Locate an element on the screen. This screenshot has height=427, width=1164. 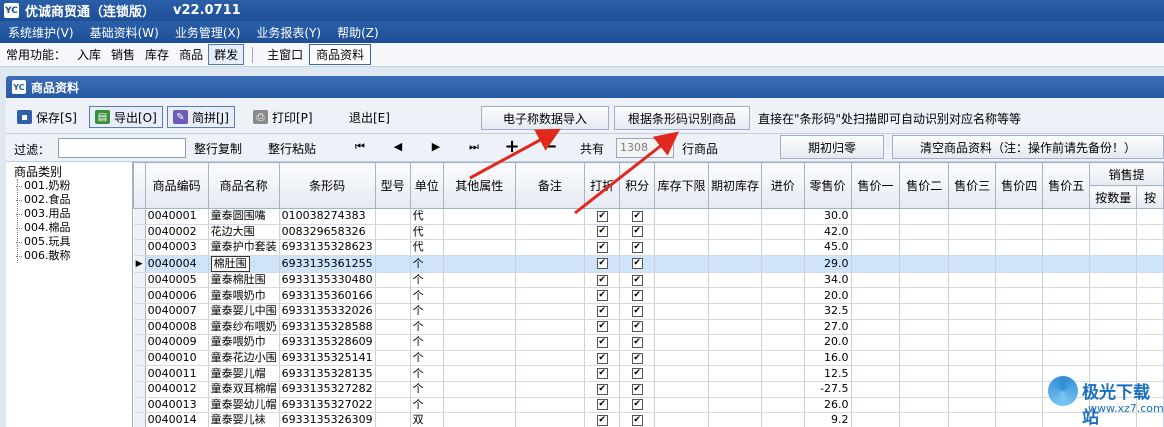
cell-barcode: 6933135325141 is located at coordinates (327, 358).